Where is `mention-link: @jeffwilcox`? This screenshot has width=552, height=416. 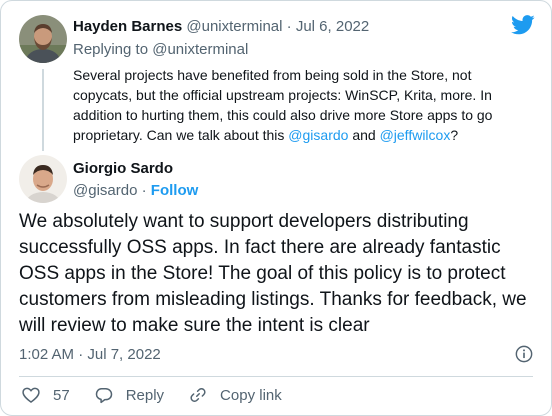 mention-link: @jeffwilcox is located at coordinates (415, 135).